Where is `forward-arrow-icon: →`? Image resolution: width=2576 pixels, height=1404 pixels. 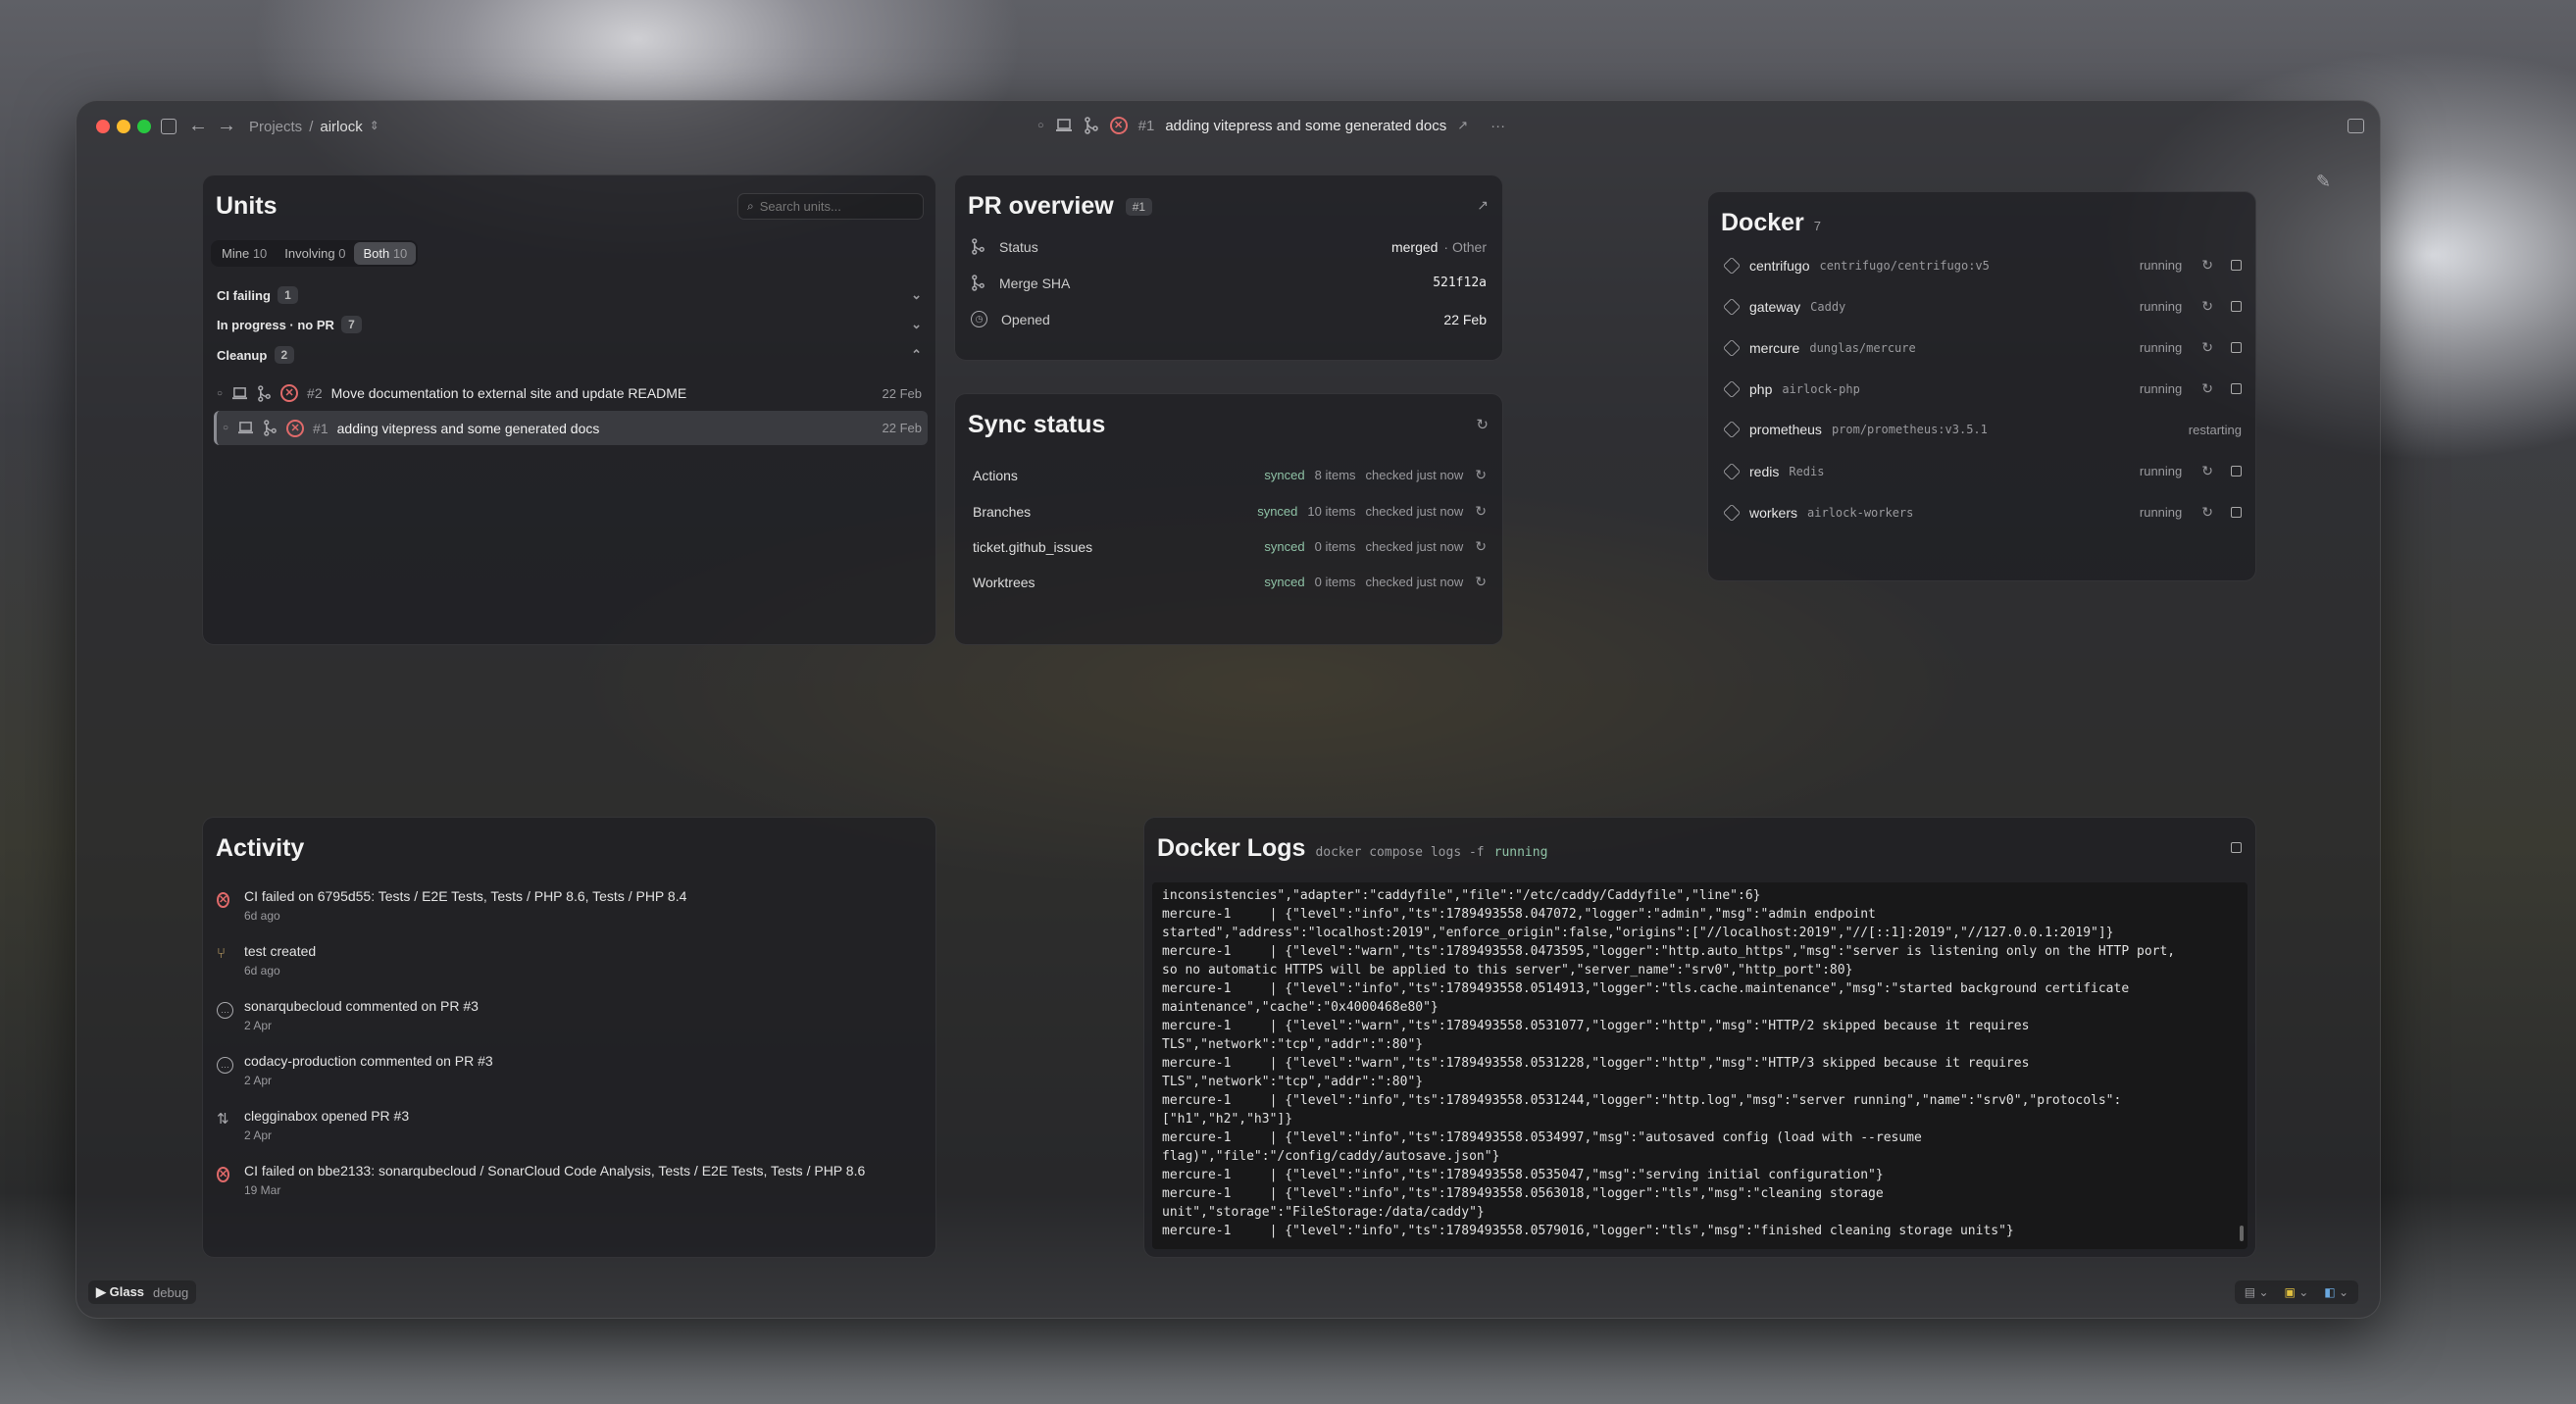 forward-arrow-icon: → is located at coordinates (227, 126).